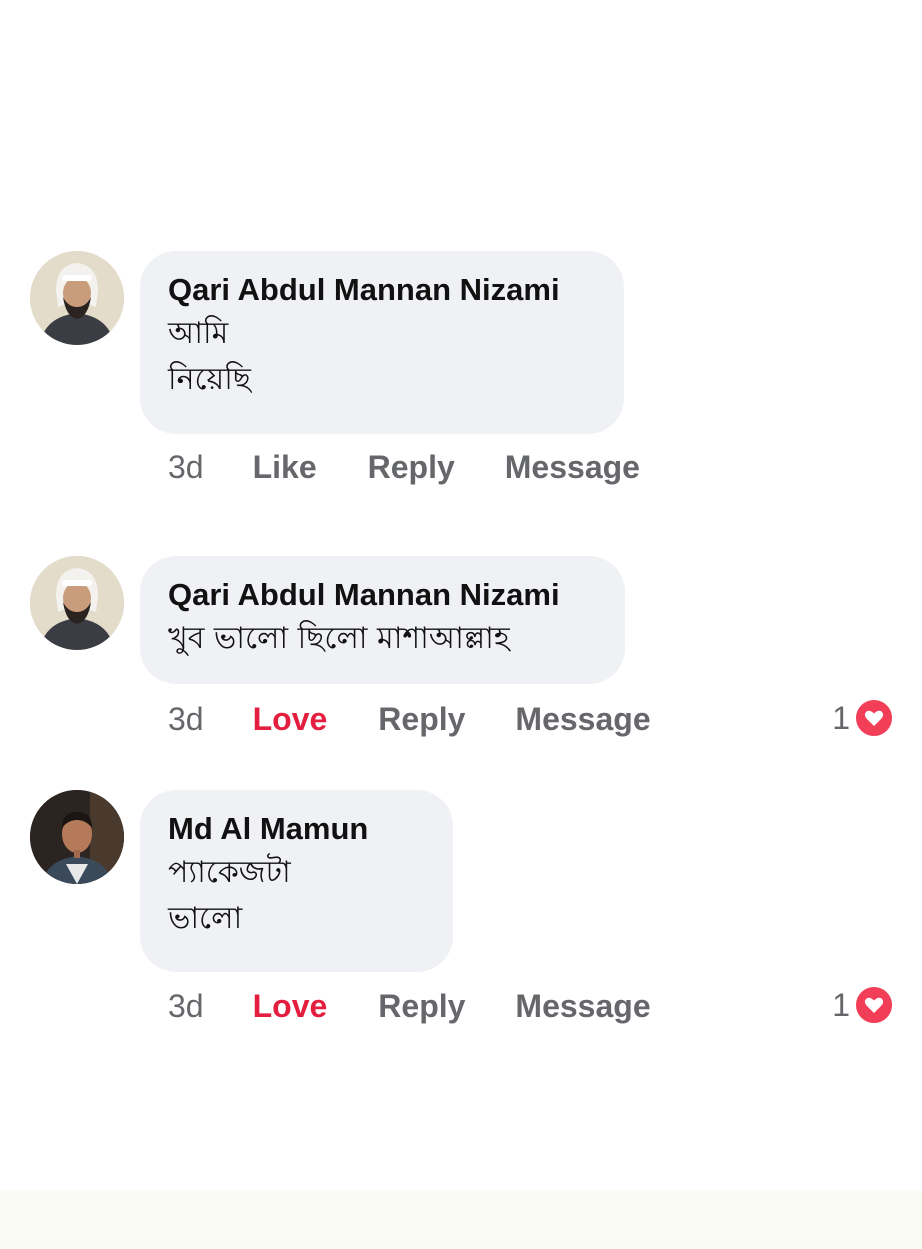  I want to click on comment-text-line: আমি, so click(198, 333).